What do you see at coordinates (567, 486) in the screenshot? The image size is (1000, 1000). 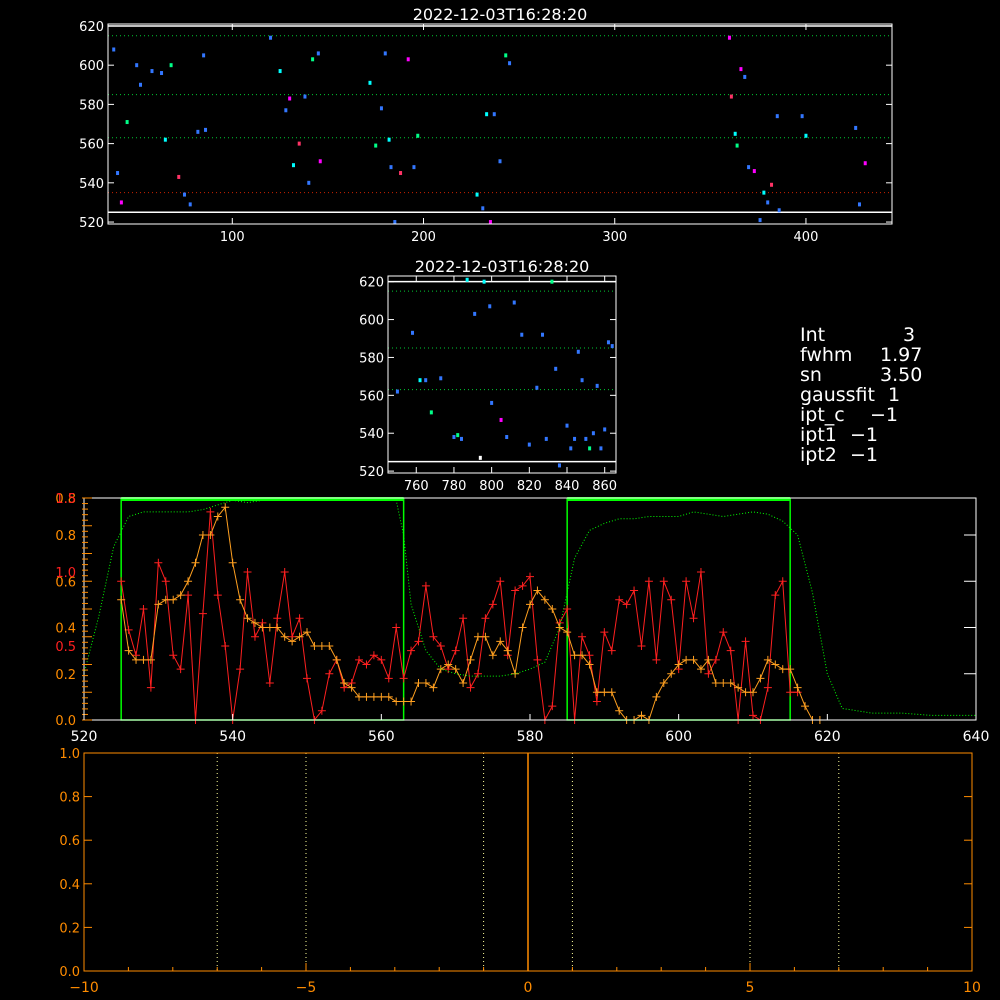 I see `x-tick-label: 840` at bounding box center [567, 486].